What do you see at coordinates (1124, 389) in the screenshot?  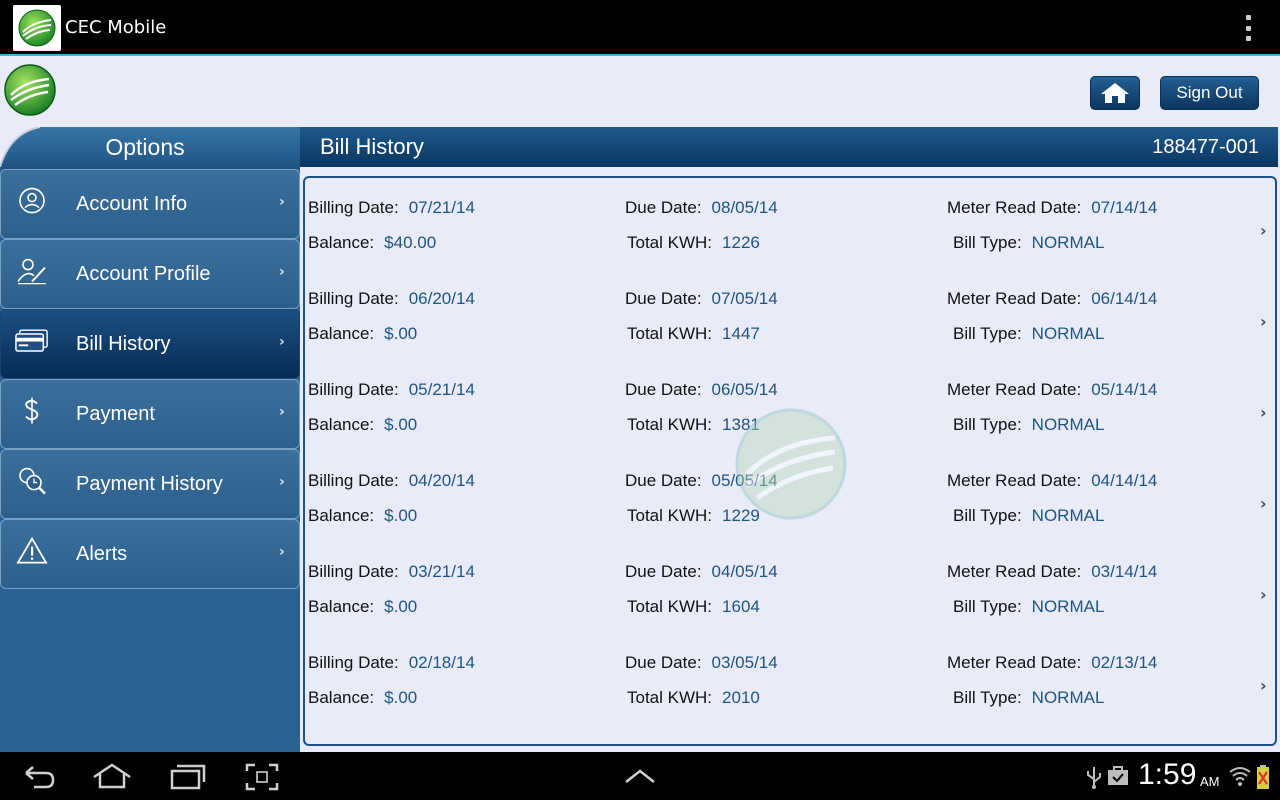 I see `meter-read-date-value: 05/14/14` at bounding box center [1124, 389].